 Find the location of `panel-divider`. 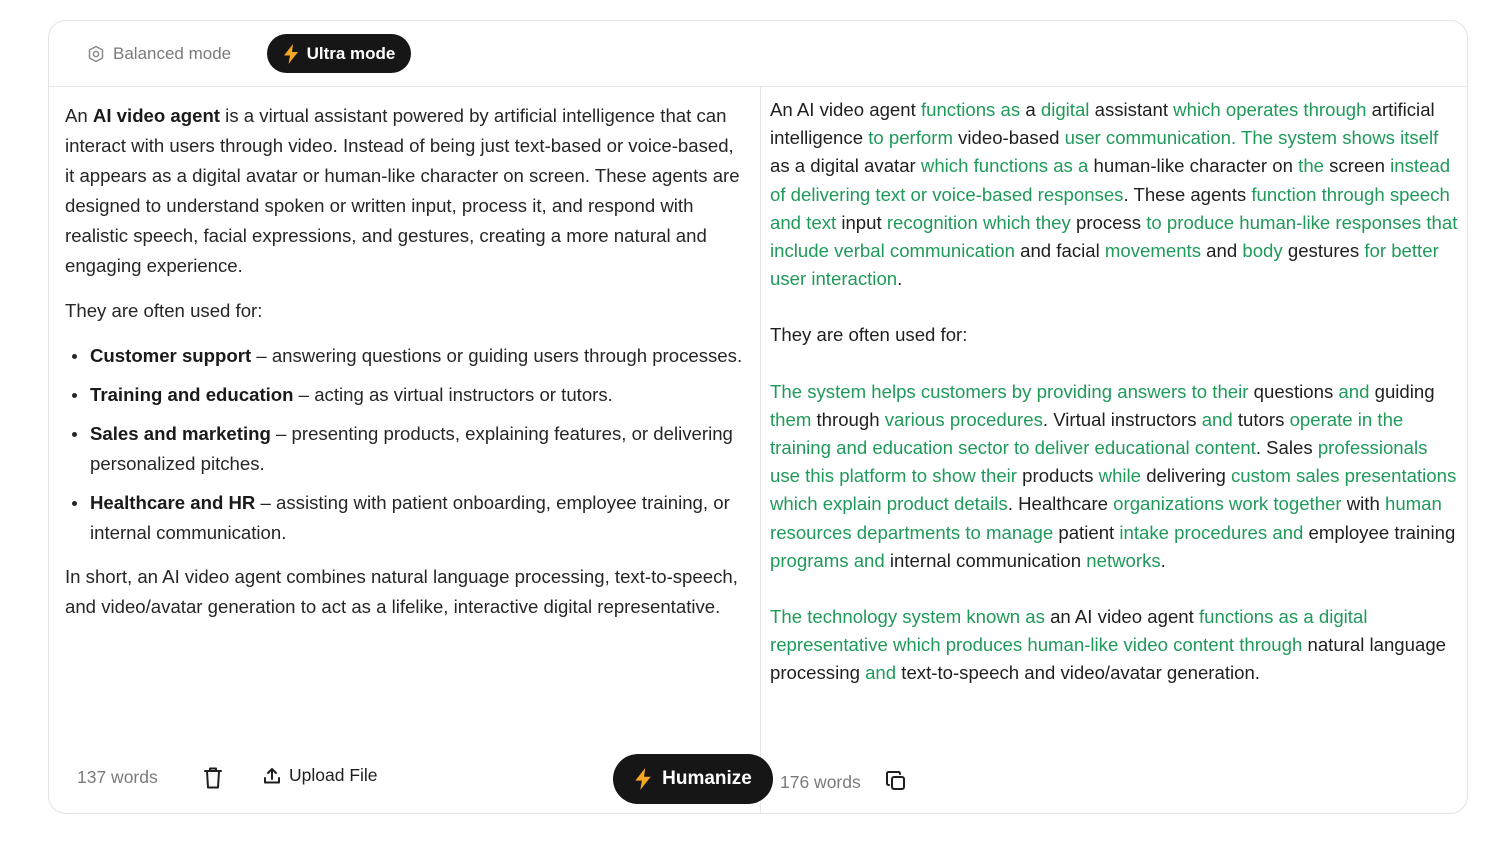

panel-divider is located at coordinates (760, 450).